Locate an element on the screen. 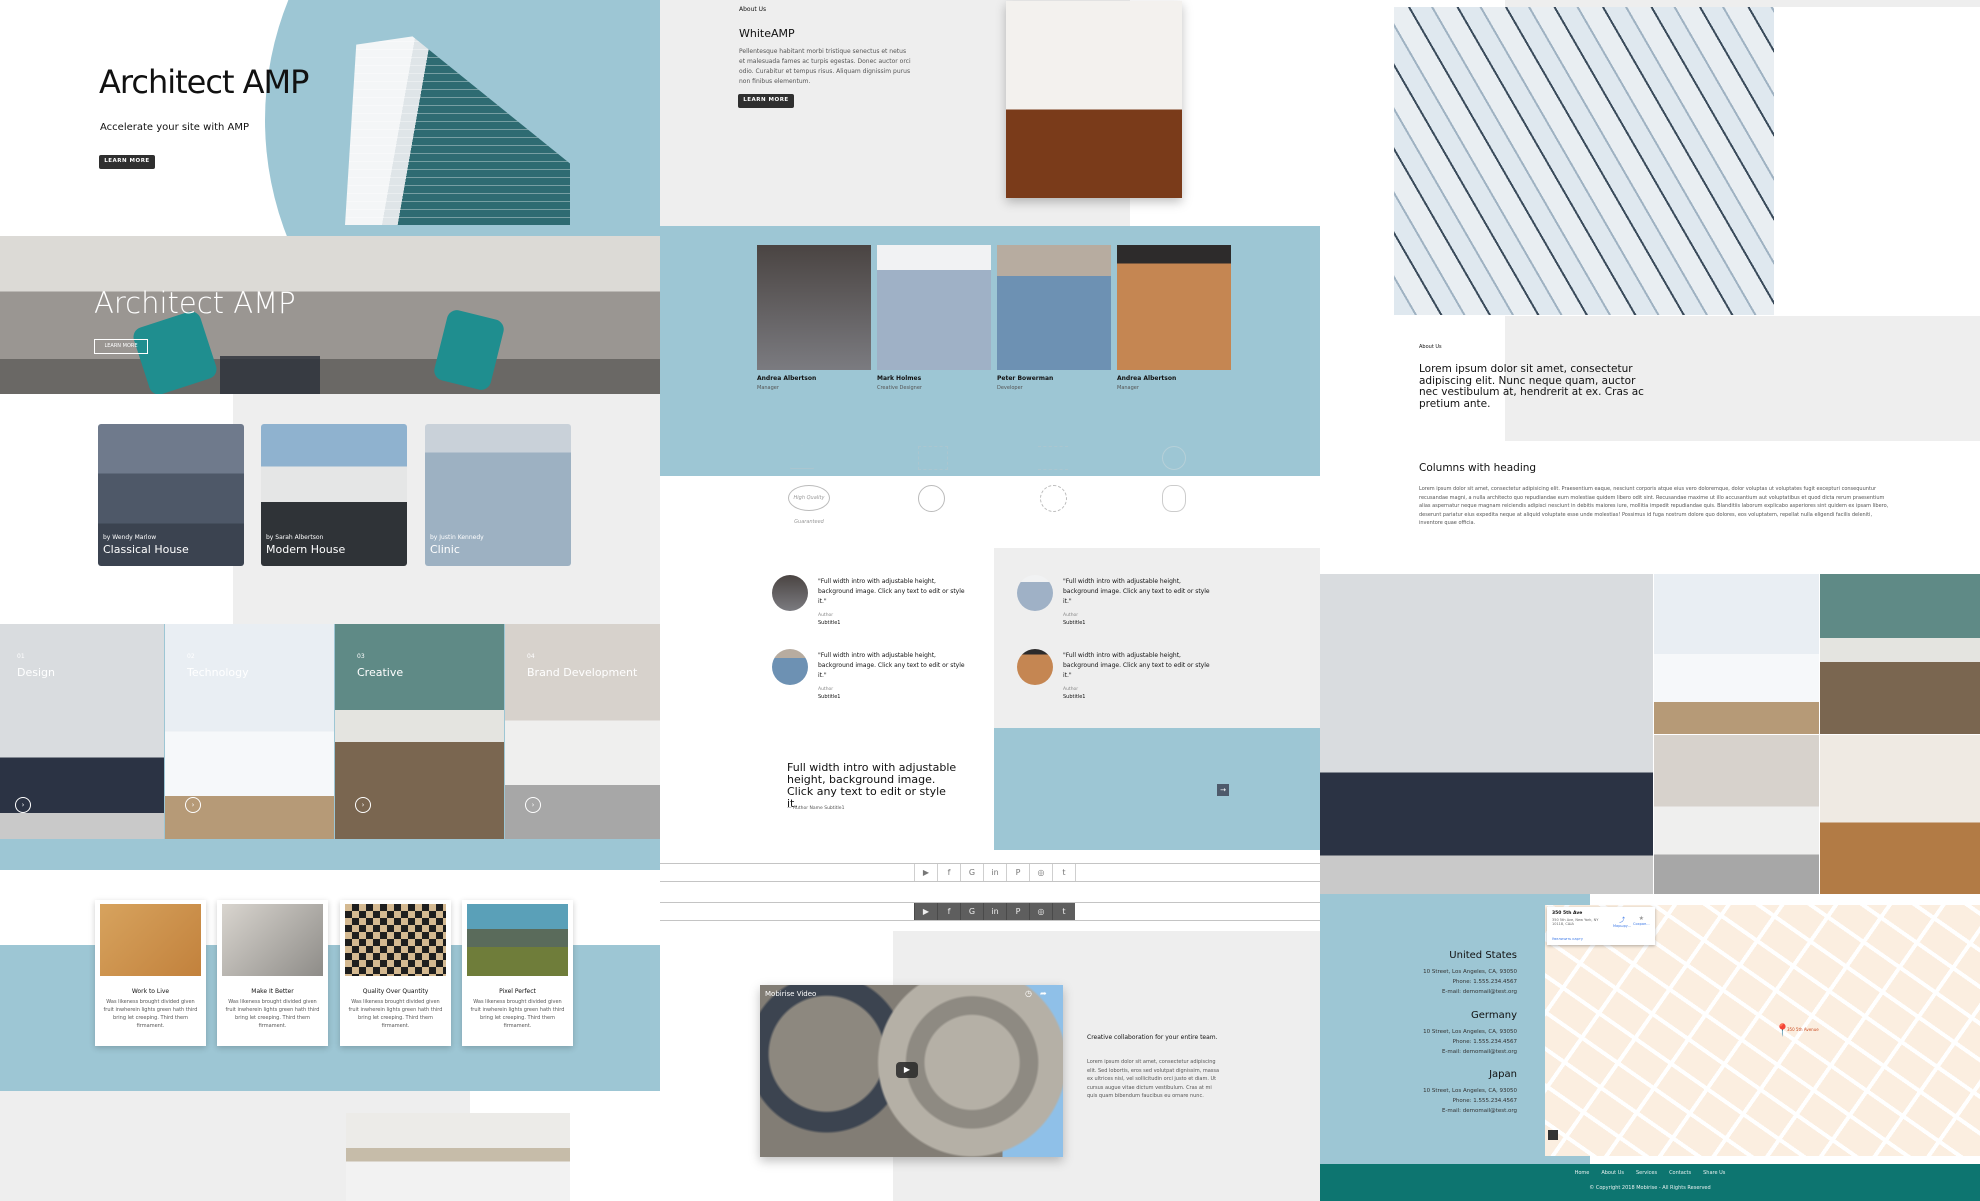  footer-link-services: Services is located at coordinates (1646, 1173).